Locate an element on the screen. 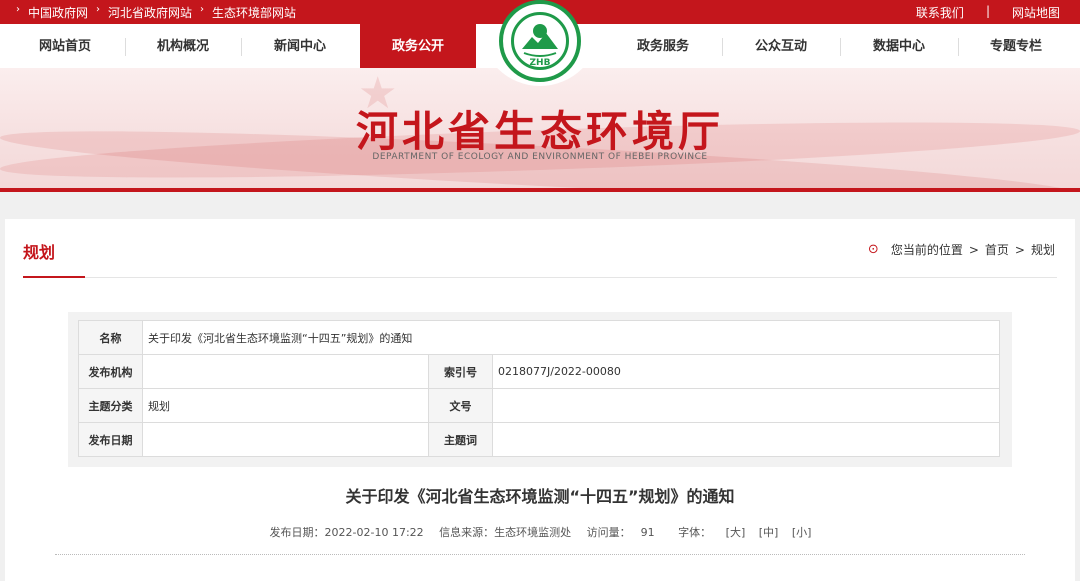 This screenshot has height=581, width=1080. source-value: 生态环境监测处 is located at coordinates (533, 532).